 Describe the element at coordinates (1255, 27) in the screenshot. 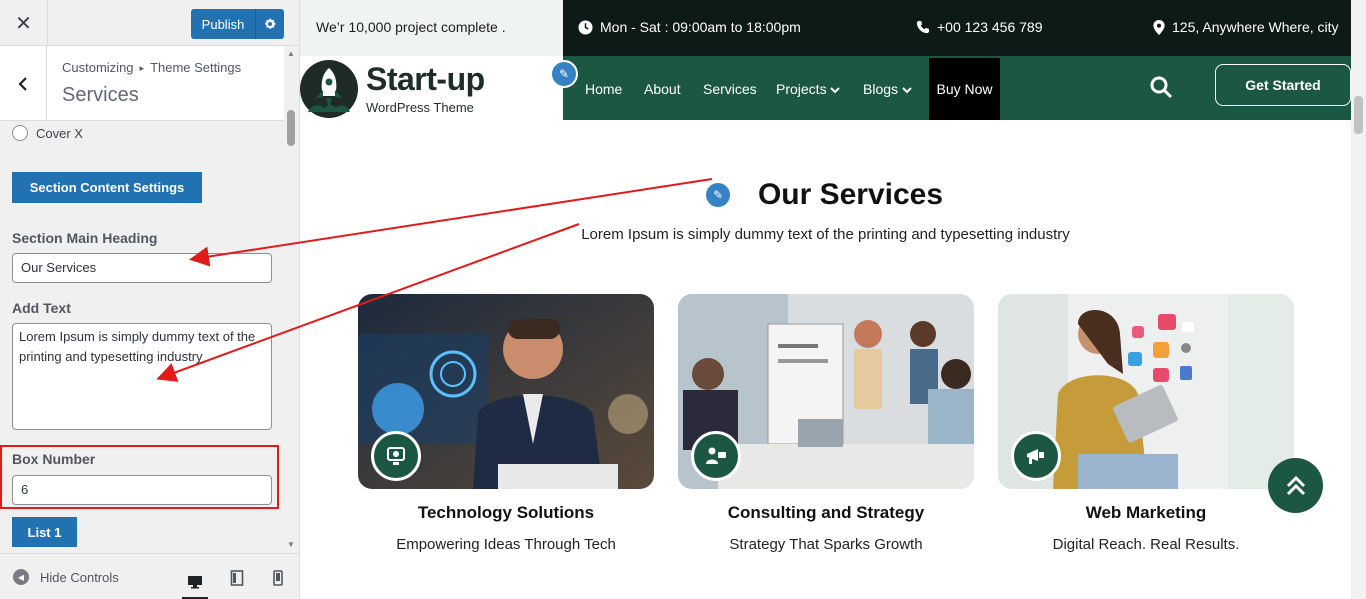

I see `address-text: 125, Anywhere Where, city` at that location.